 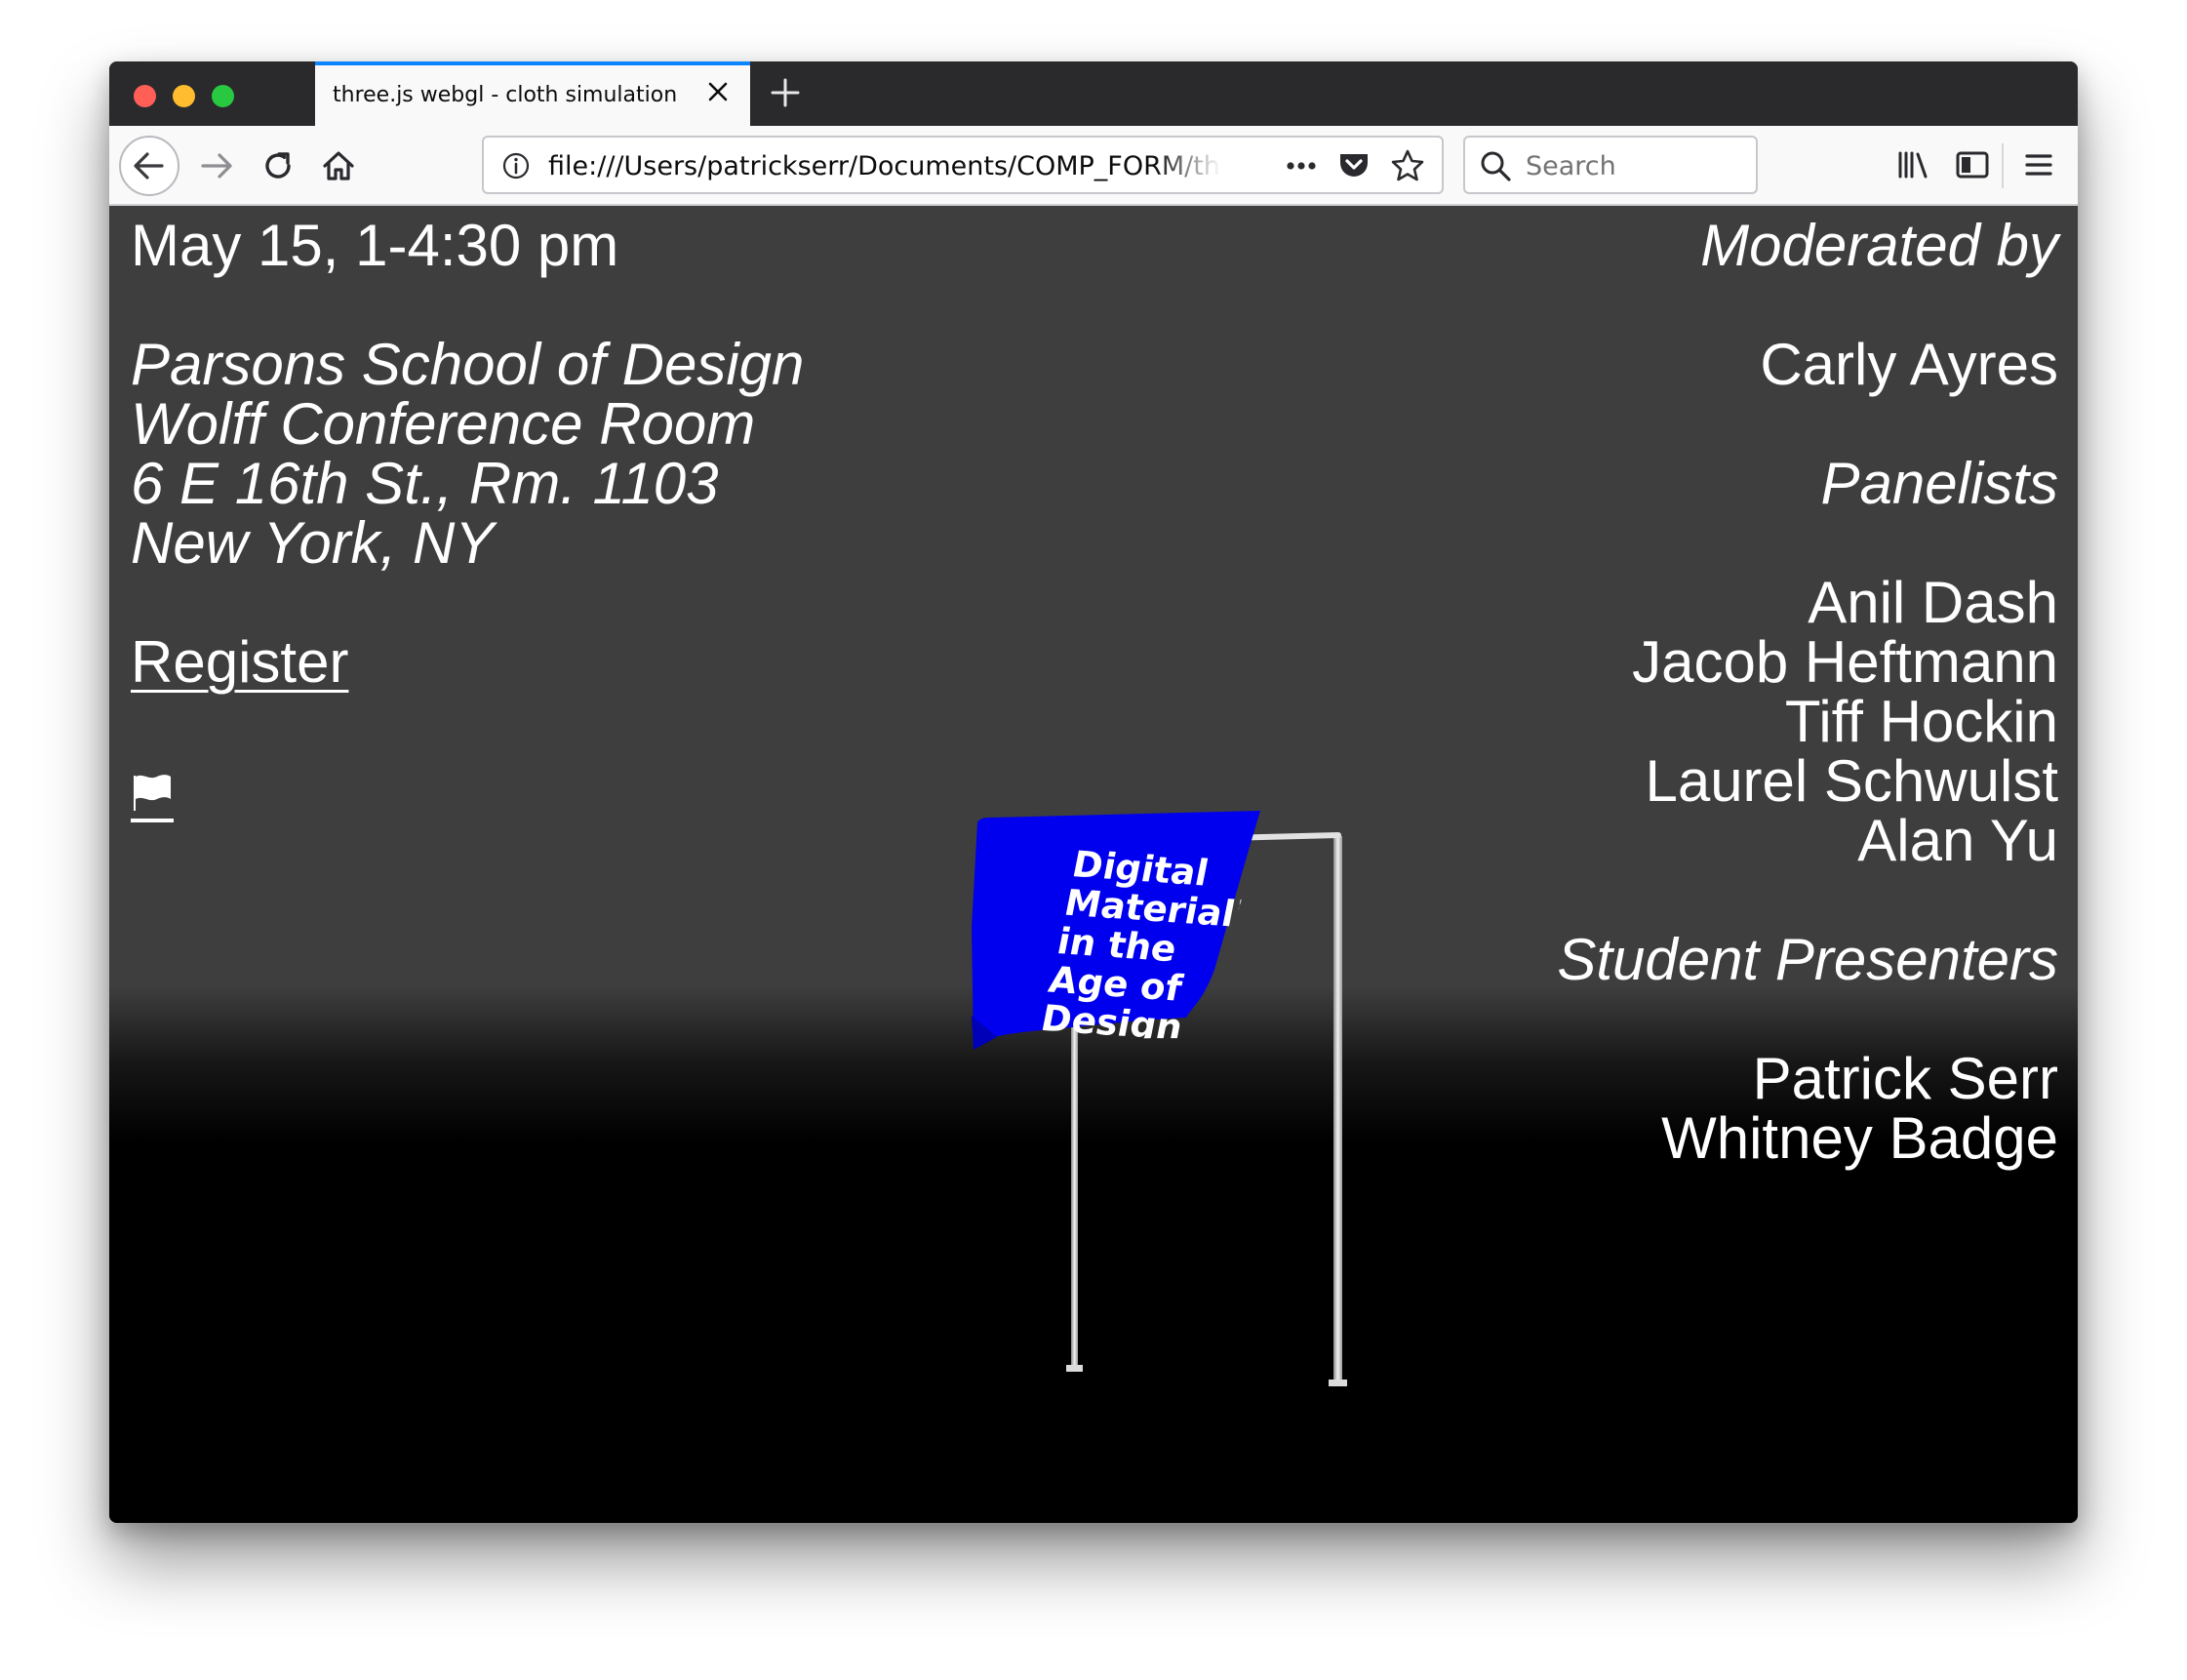 What do you see at coordinates (2038, 164) in the screenshot?
I see `menu-icon` at bounding box center [2038, 164].